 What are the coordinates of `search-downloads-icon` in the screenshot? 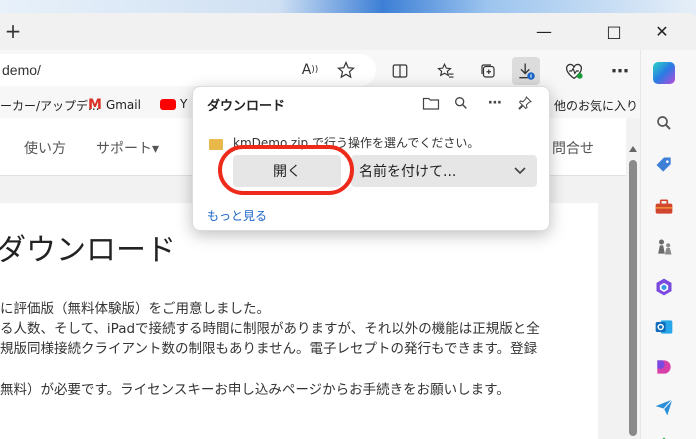 It's located at (461, 103).